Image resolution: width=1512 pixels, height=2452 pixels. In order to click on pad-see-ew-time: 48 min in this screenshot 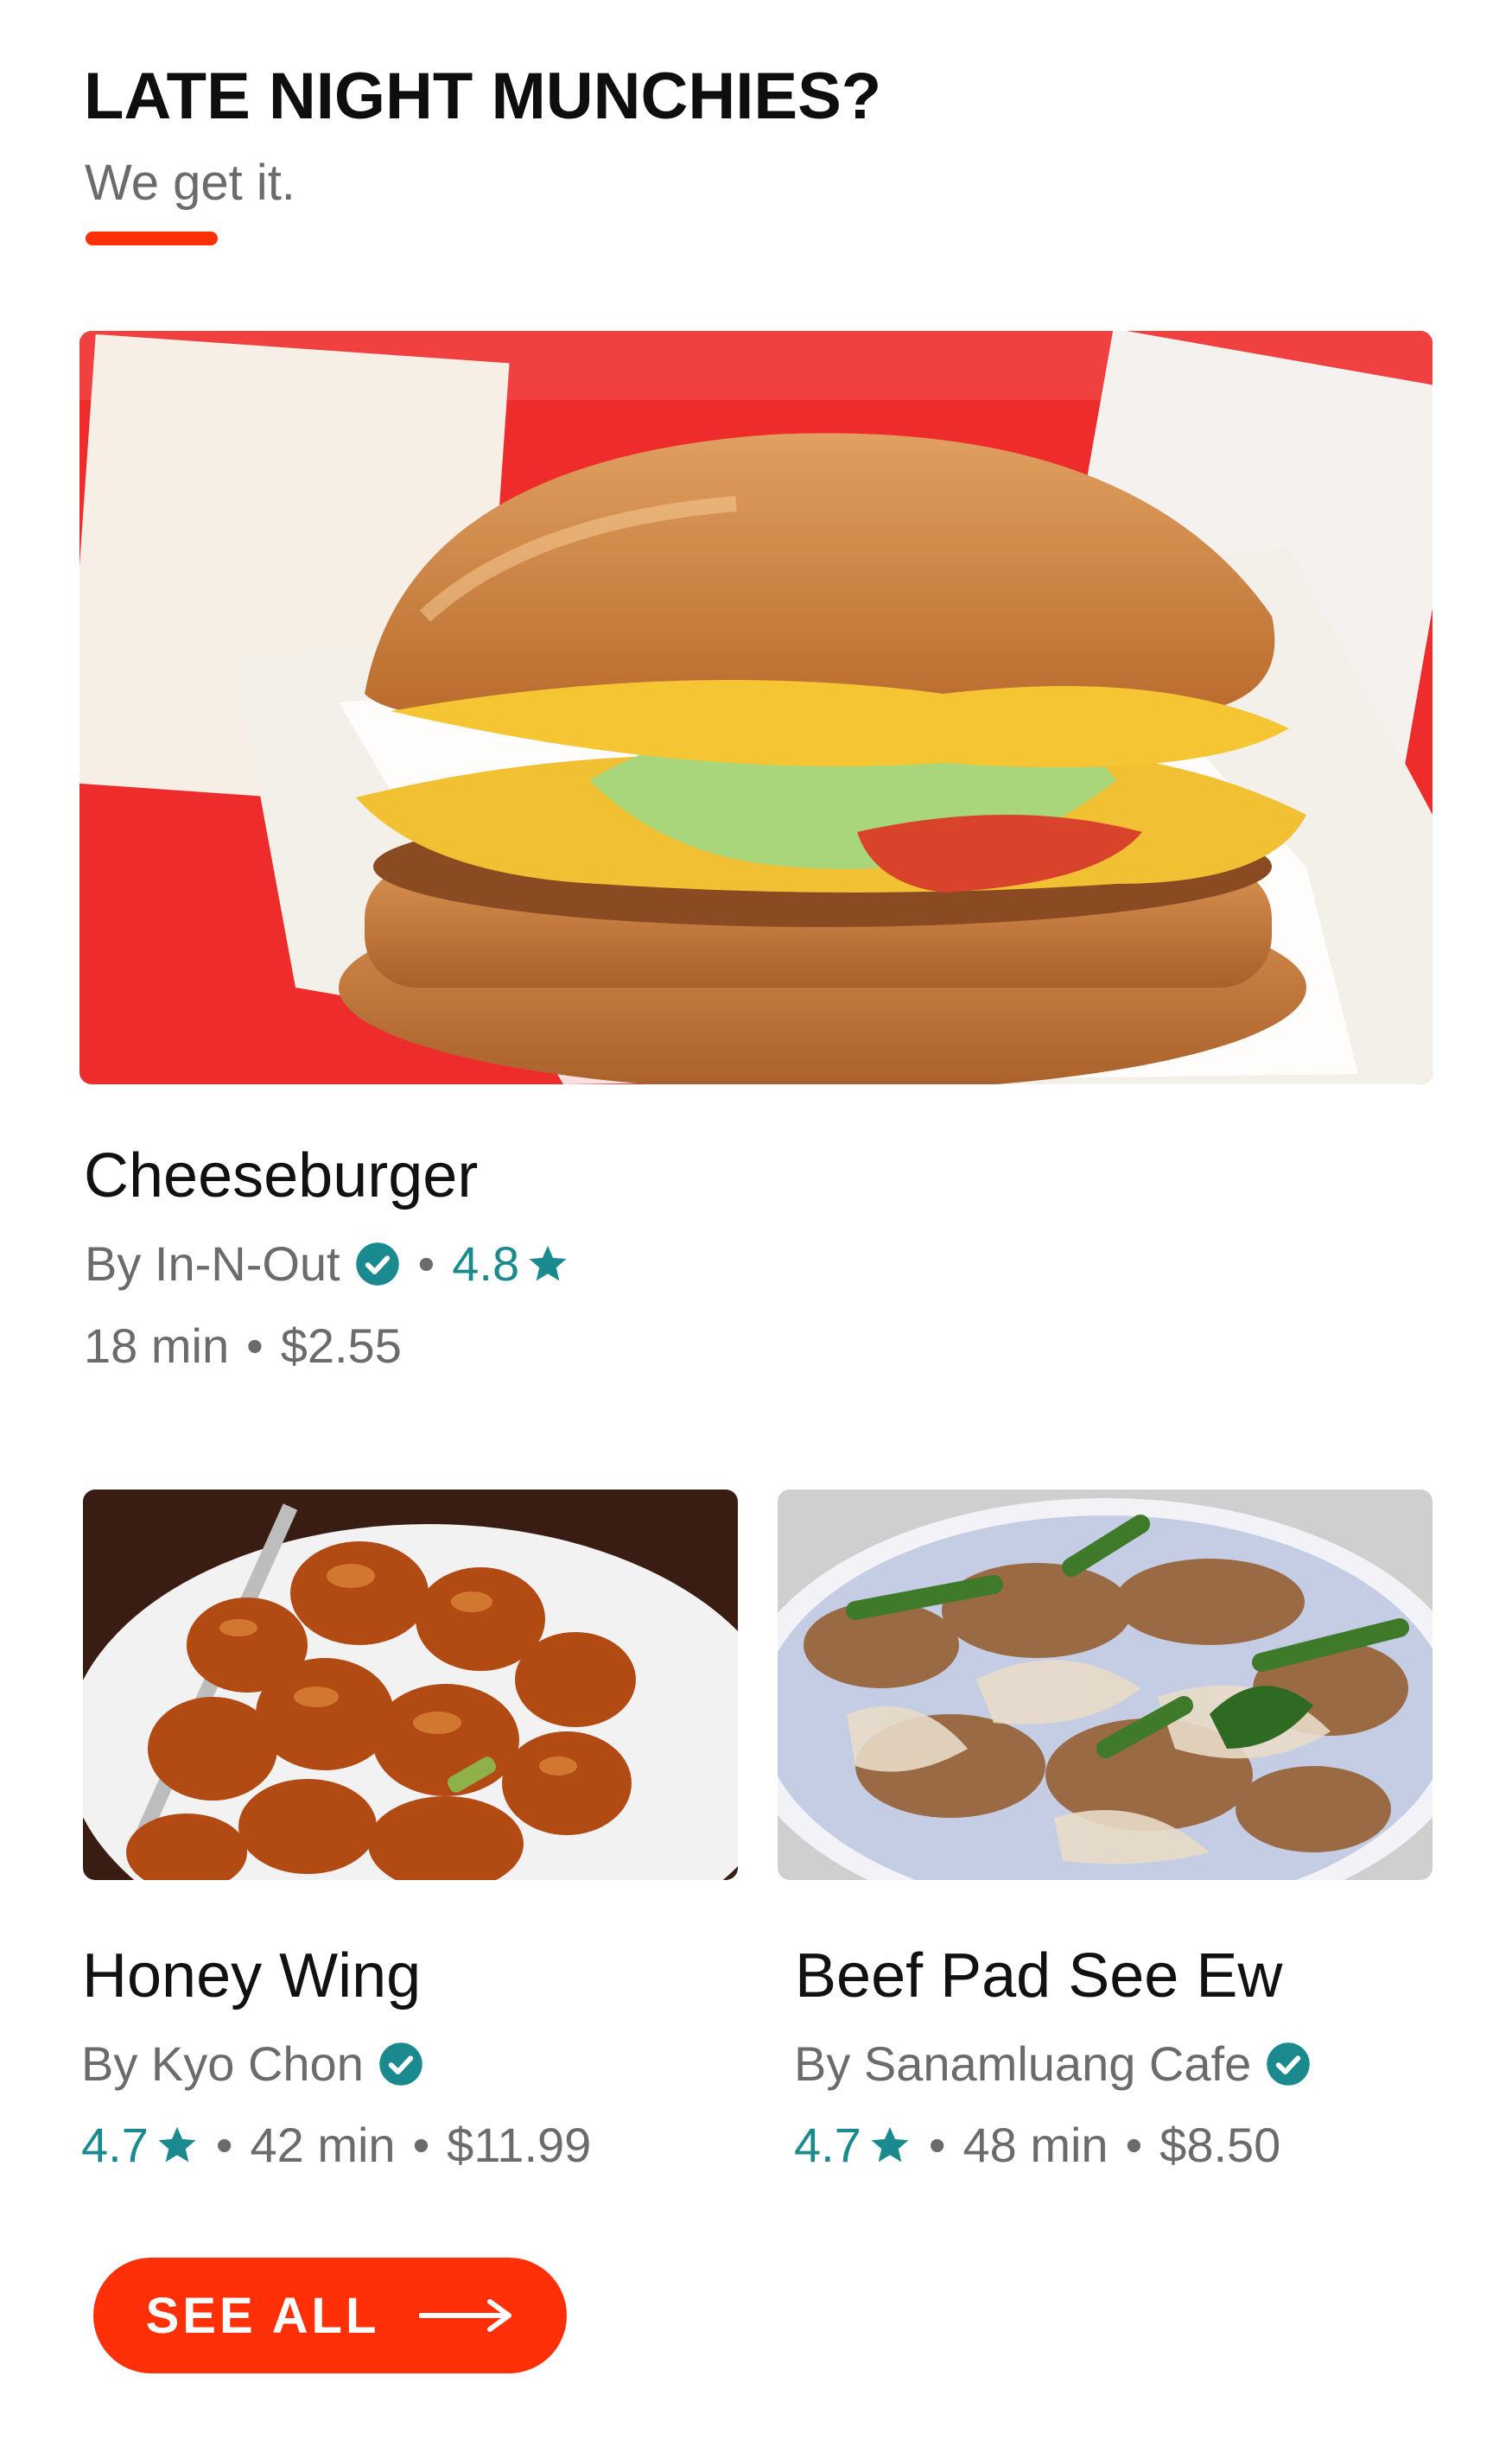, I will do `click(1035, 2145)`.